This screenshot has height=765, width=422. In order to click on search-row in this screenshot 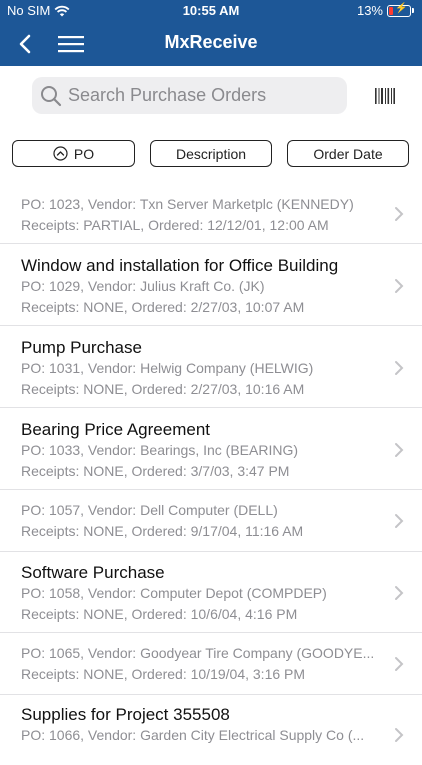, I will do `click(211, 97)`.